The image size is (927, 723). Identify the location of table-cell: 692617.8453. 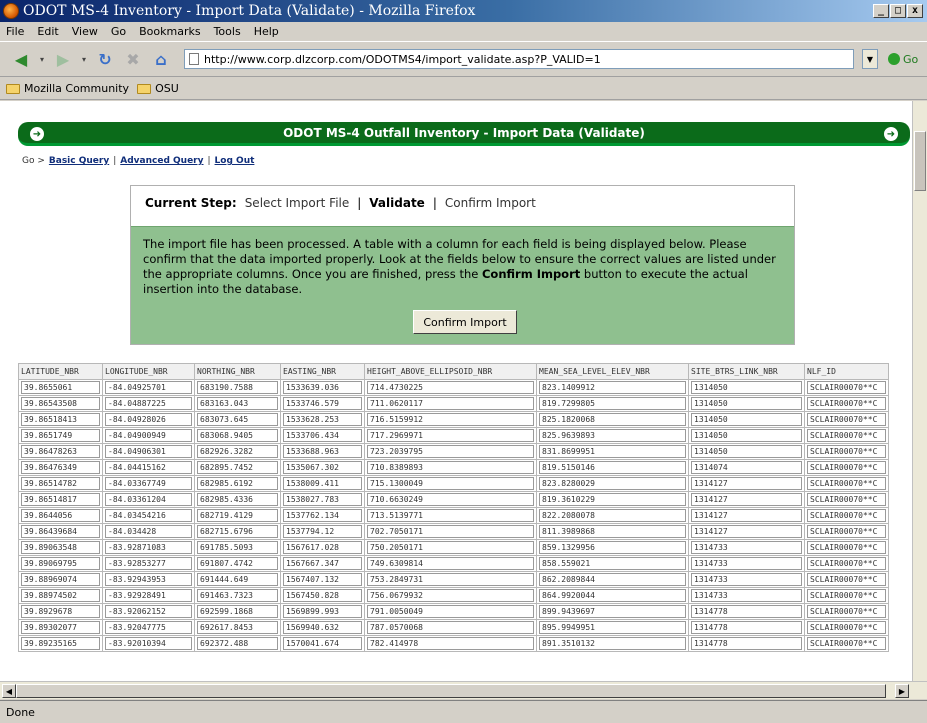
(237, 627).